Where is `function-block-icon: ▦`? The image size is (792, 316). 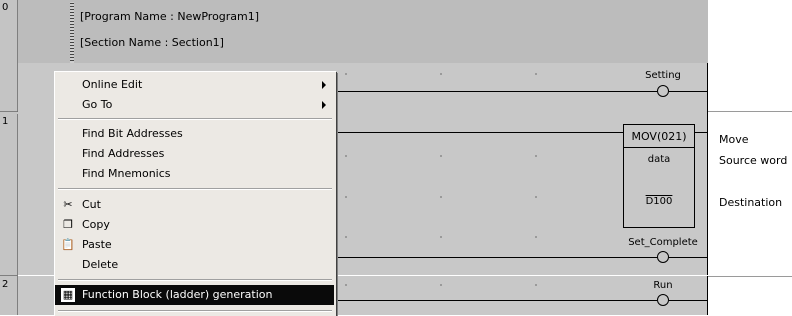 function-block-icon: ▦ is located at coordinates (68, 295).